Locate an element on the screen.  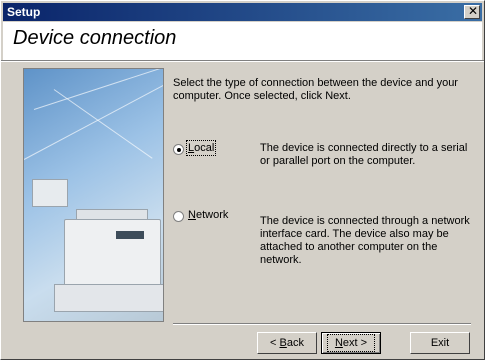
exit-button: Exit is located at coordinates (440, 343).